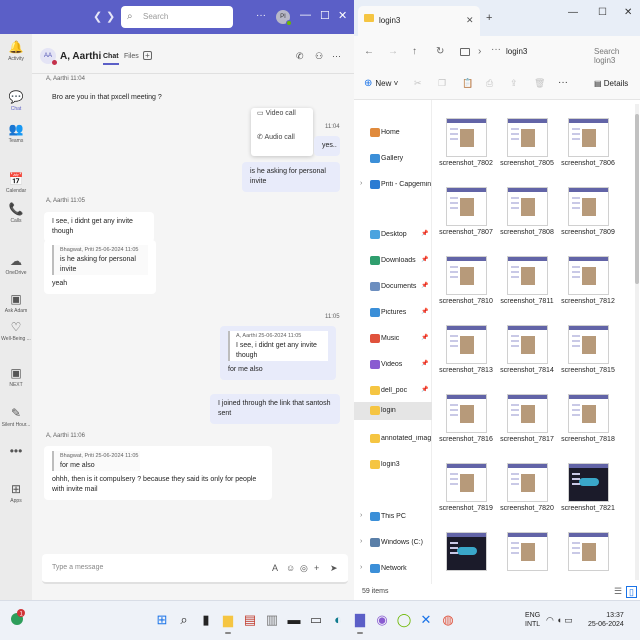 The height and width of the screenshot is (640, 640). What do you see at coordinates (617, 56) in the screenshot?
I see `search-input: Search login3` at bounding box center [617, 56].